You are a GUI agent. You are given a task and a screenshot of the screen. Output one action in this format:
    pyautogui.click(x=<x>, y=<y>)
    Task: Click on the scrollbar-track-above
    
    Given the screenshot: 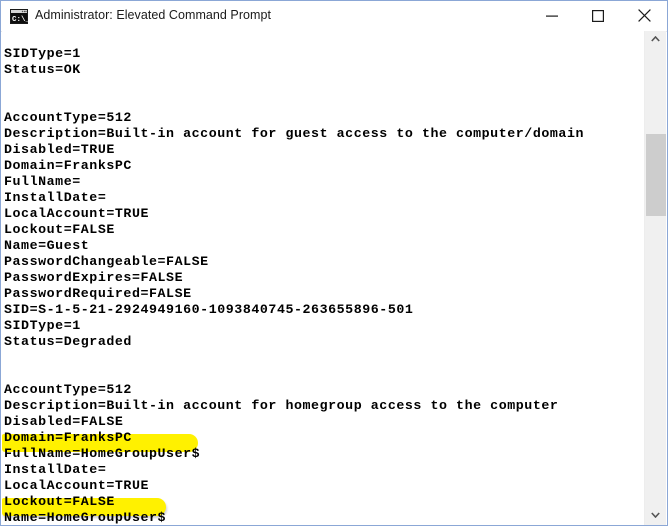 What is the action you would take?
    pyautogui.click(x=655, y=91)
    